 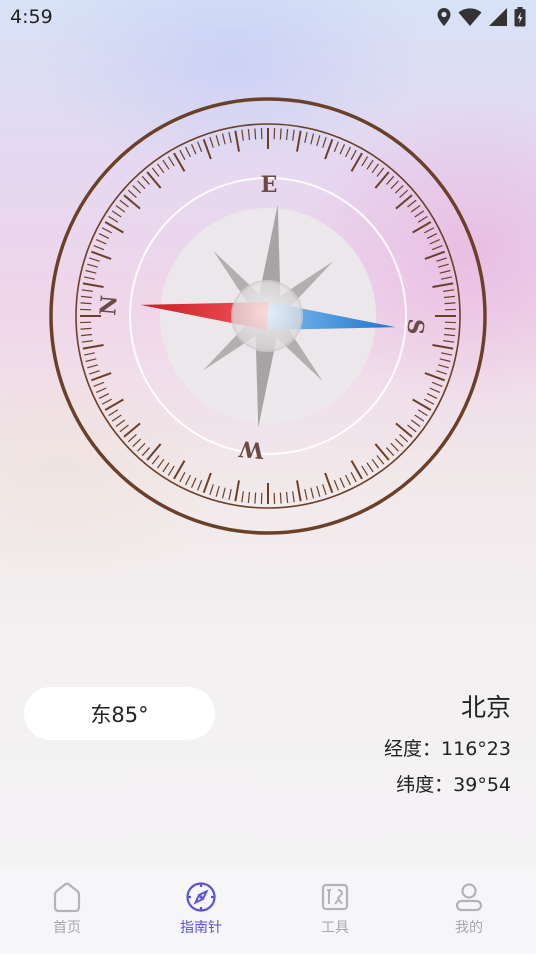 I want to click on tab-mine-label: 我的, so click(x=469, y=928).